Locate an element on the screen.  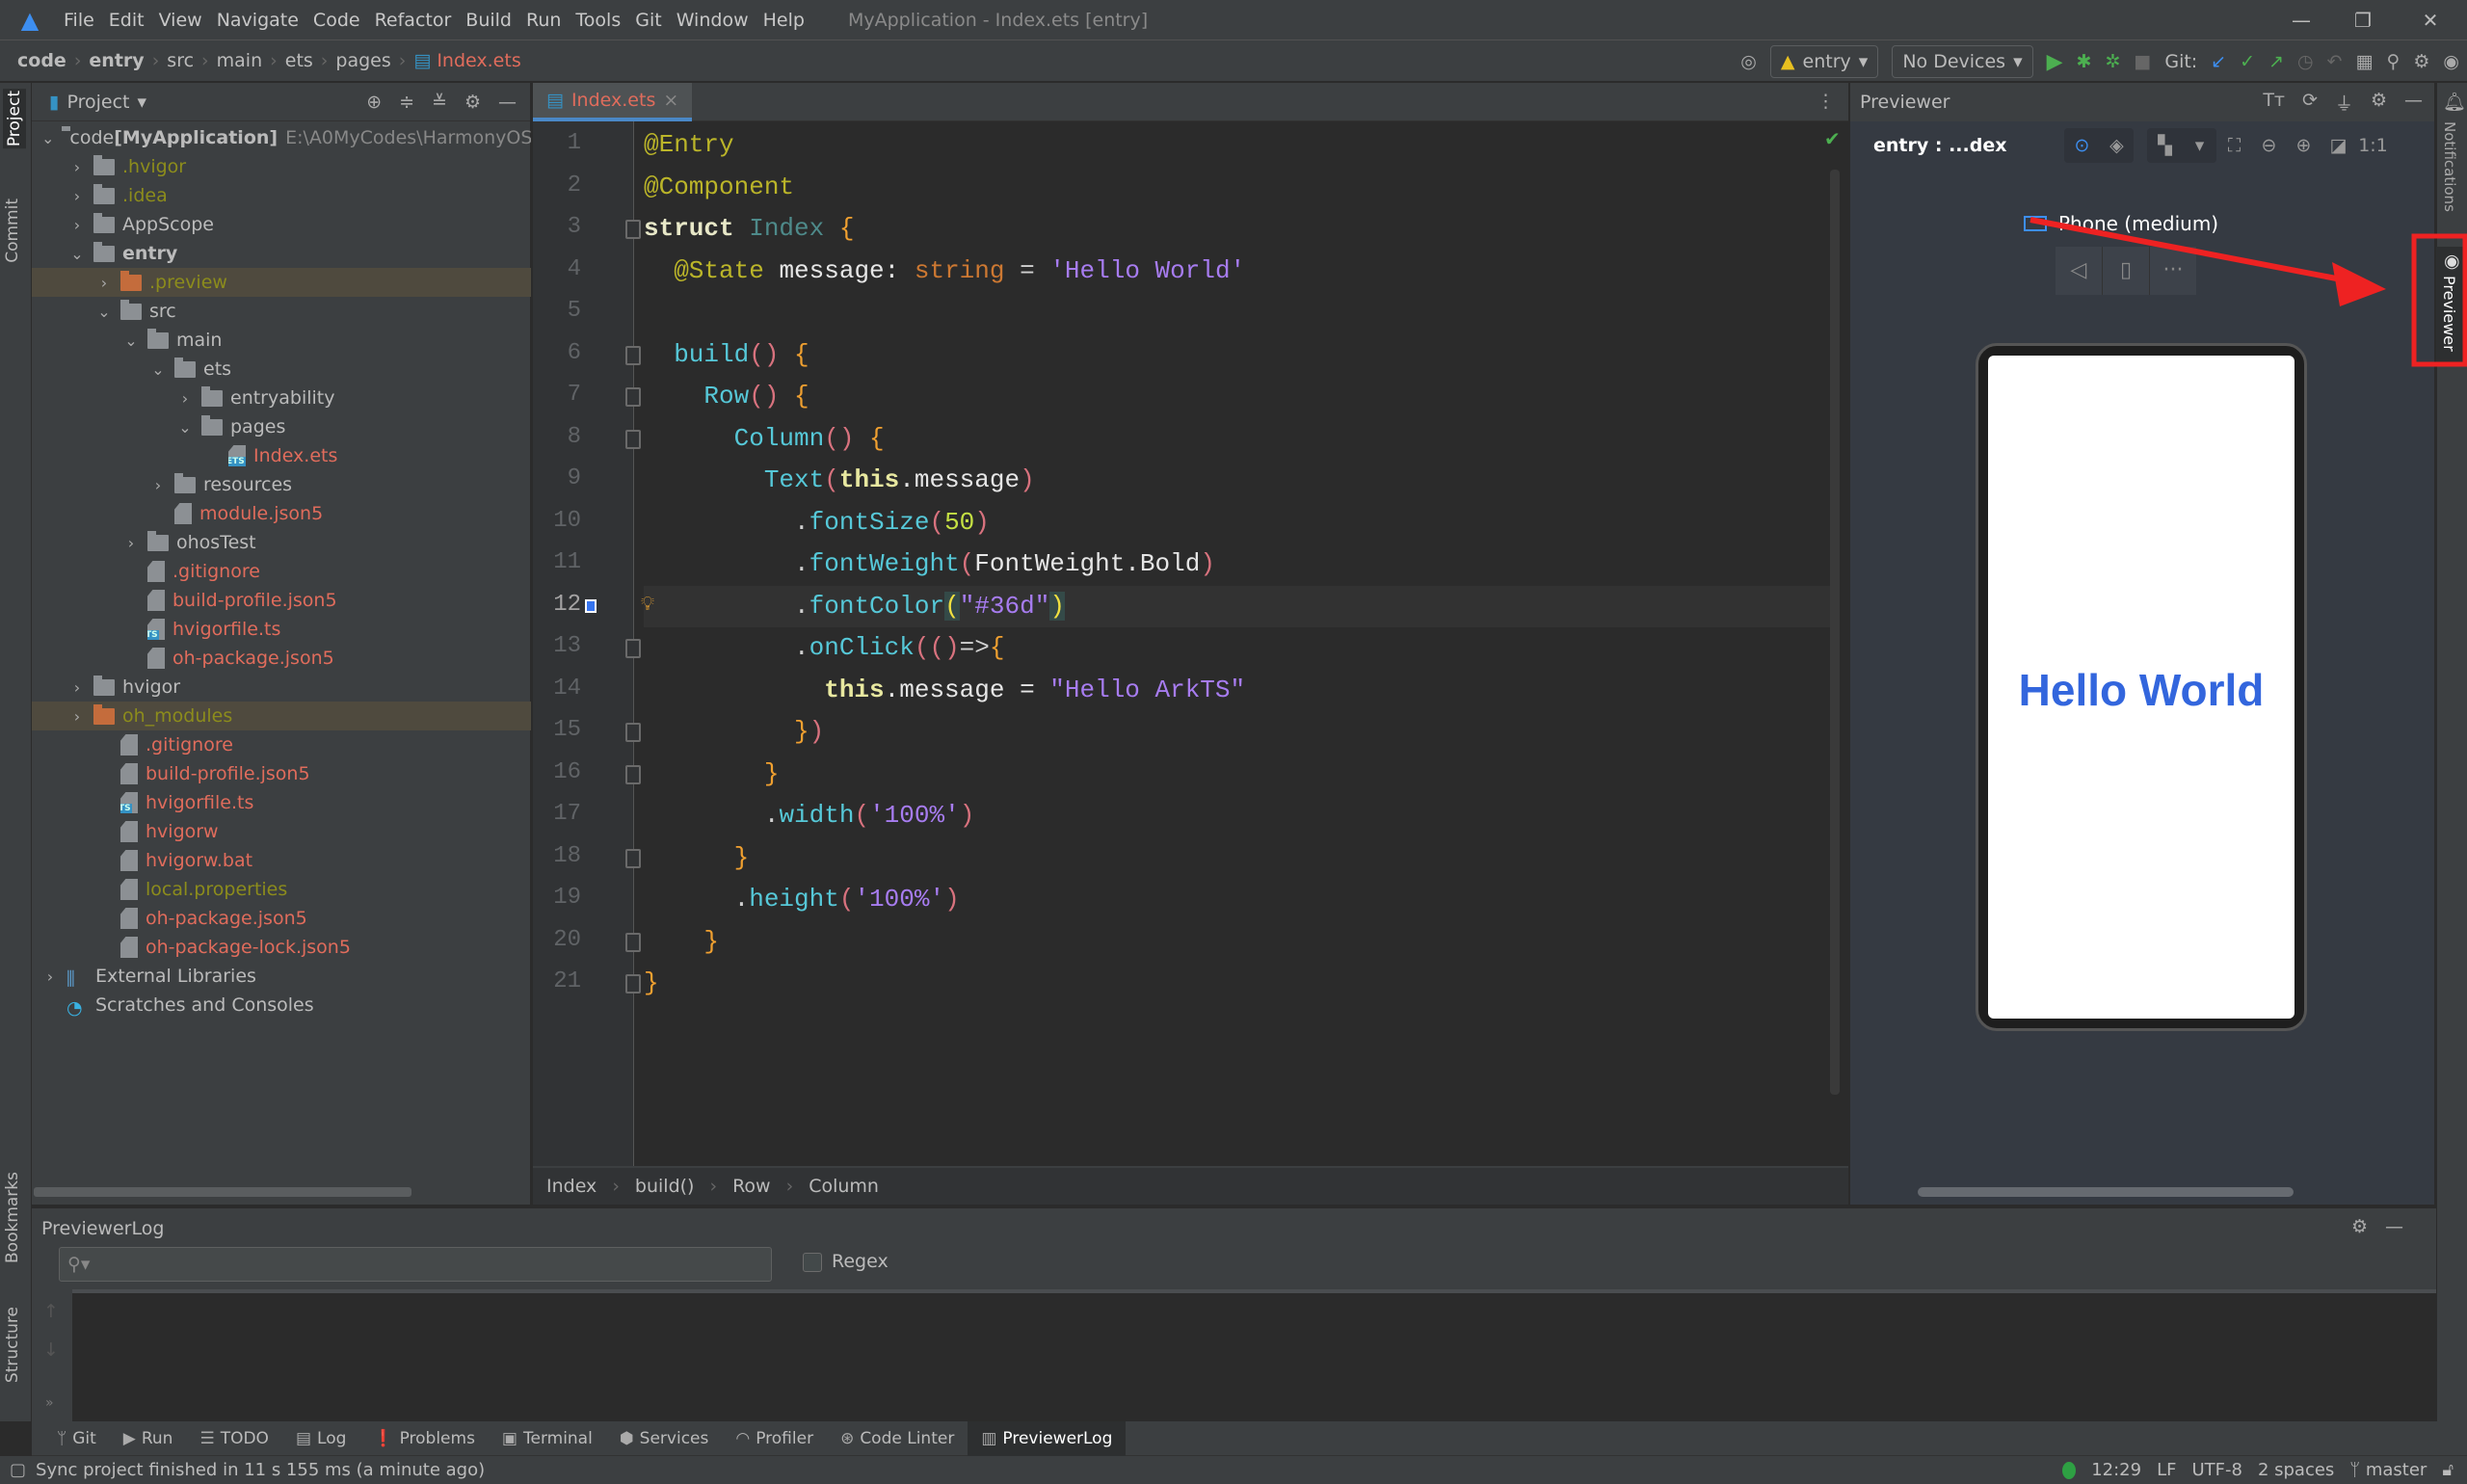
tree-item: ⌄ main is located at coordinates (281, 340).